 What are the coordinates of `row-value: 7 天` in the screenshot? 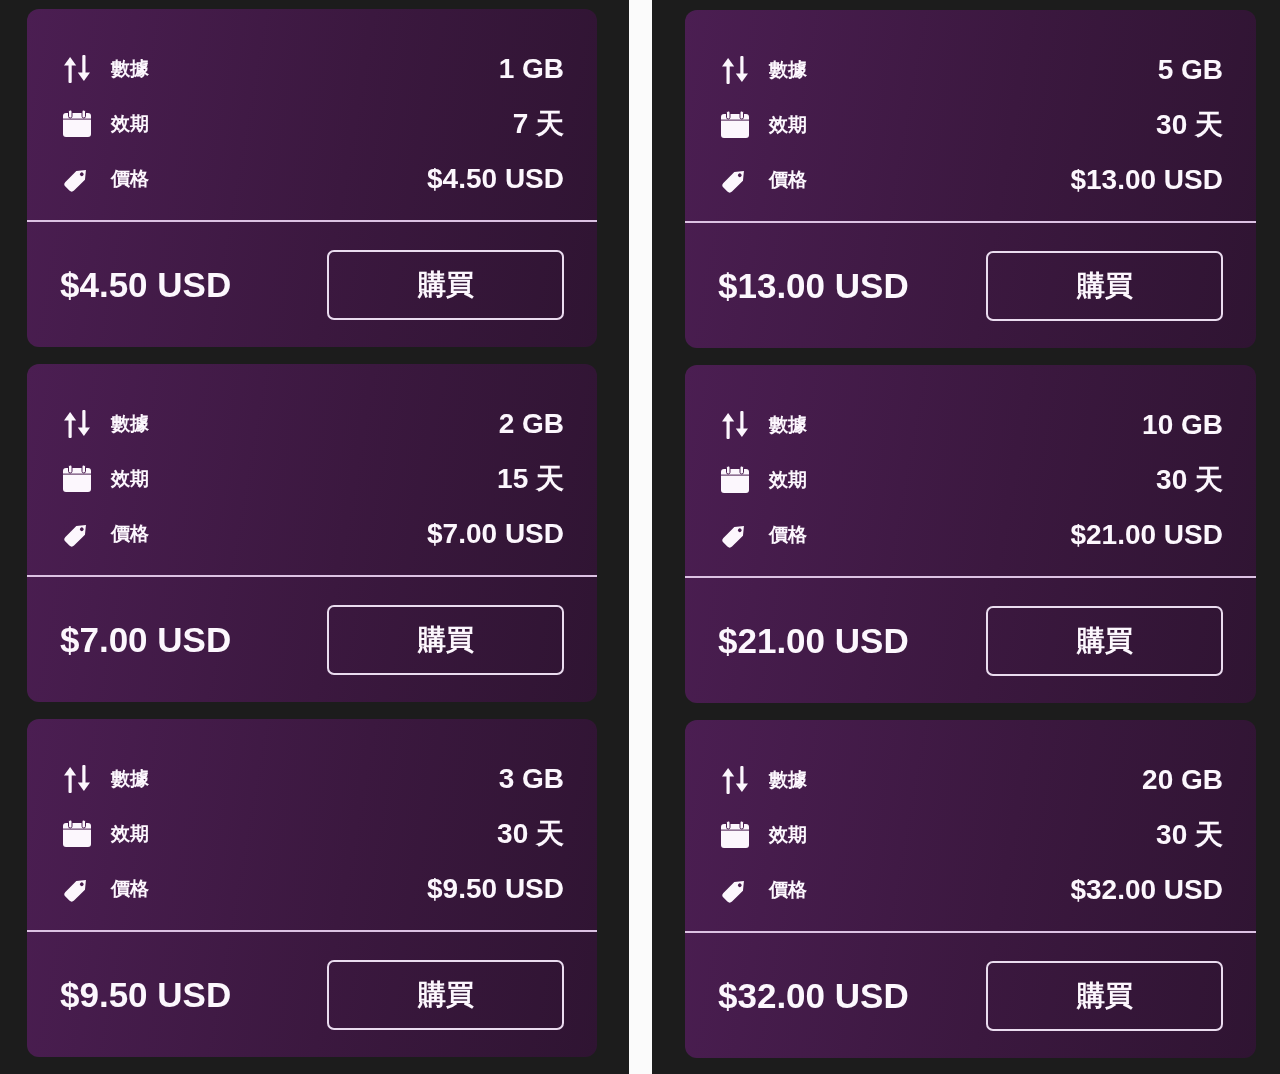 It's located at (538, 123).